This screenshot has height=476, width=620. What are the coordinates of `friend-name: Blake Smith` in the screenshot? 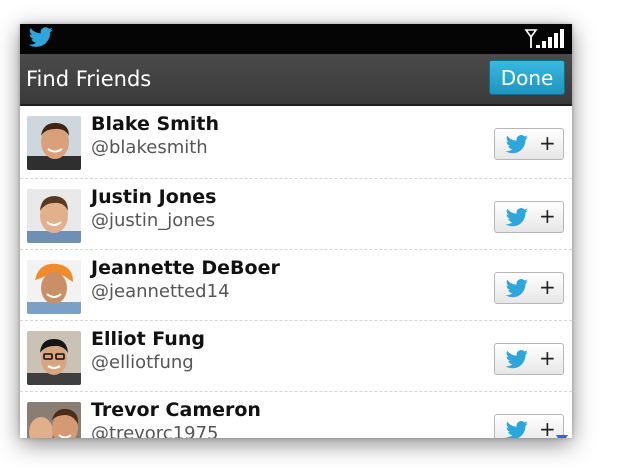 It's located at (155, 124).